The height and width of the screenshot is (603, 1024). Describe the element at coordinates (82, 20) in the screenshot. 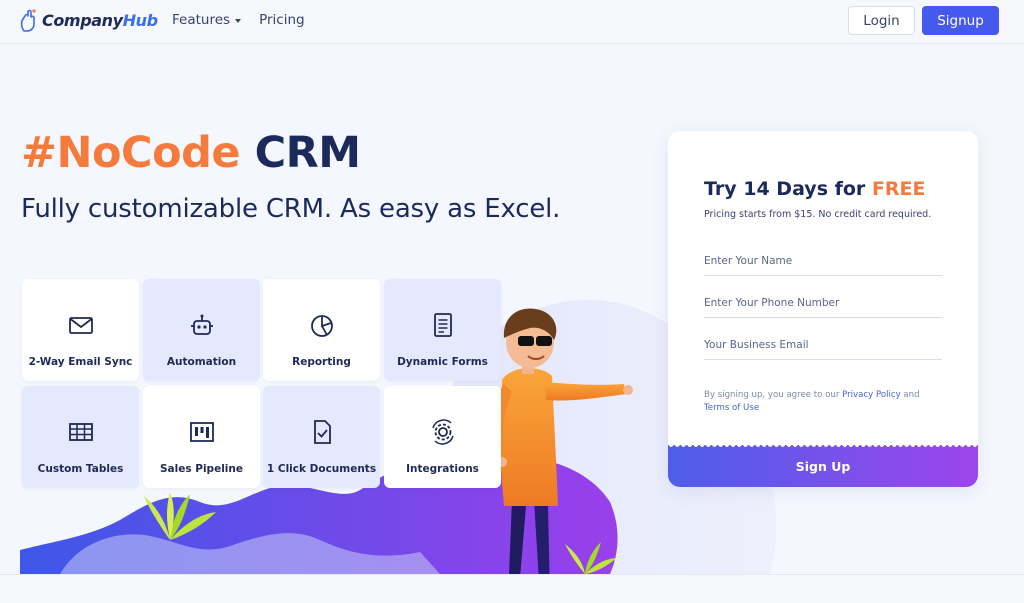

I see `logo-text-company: Company` at that location.